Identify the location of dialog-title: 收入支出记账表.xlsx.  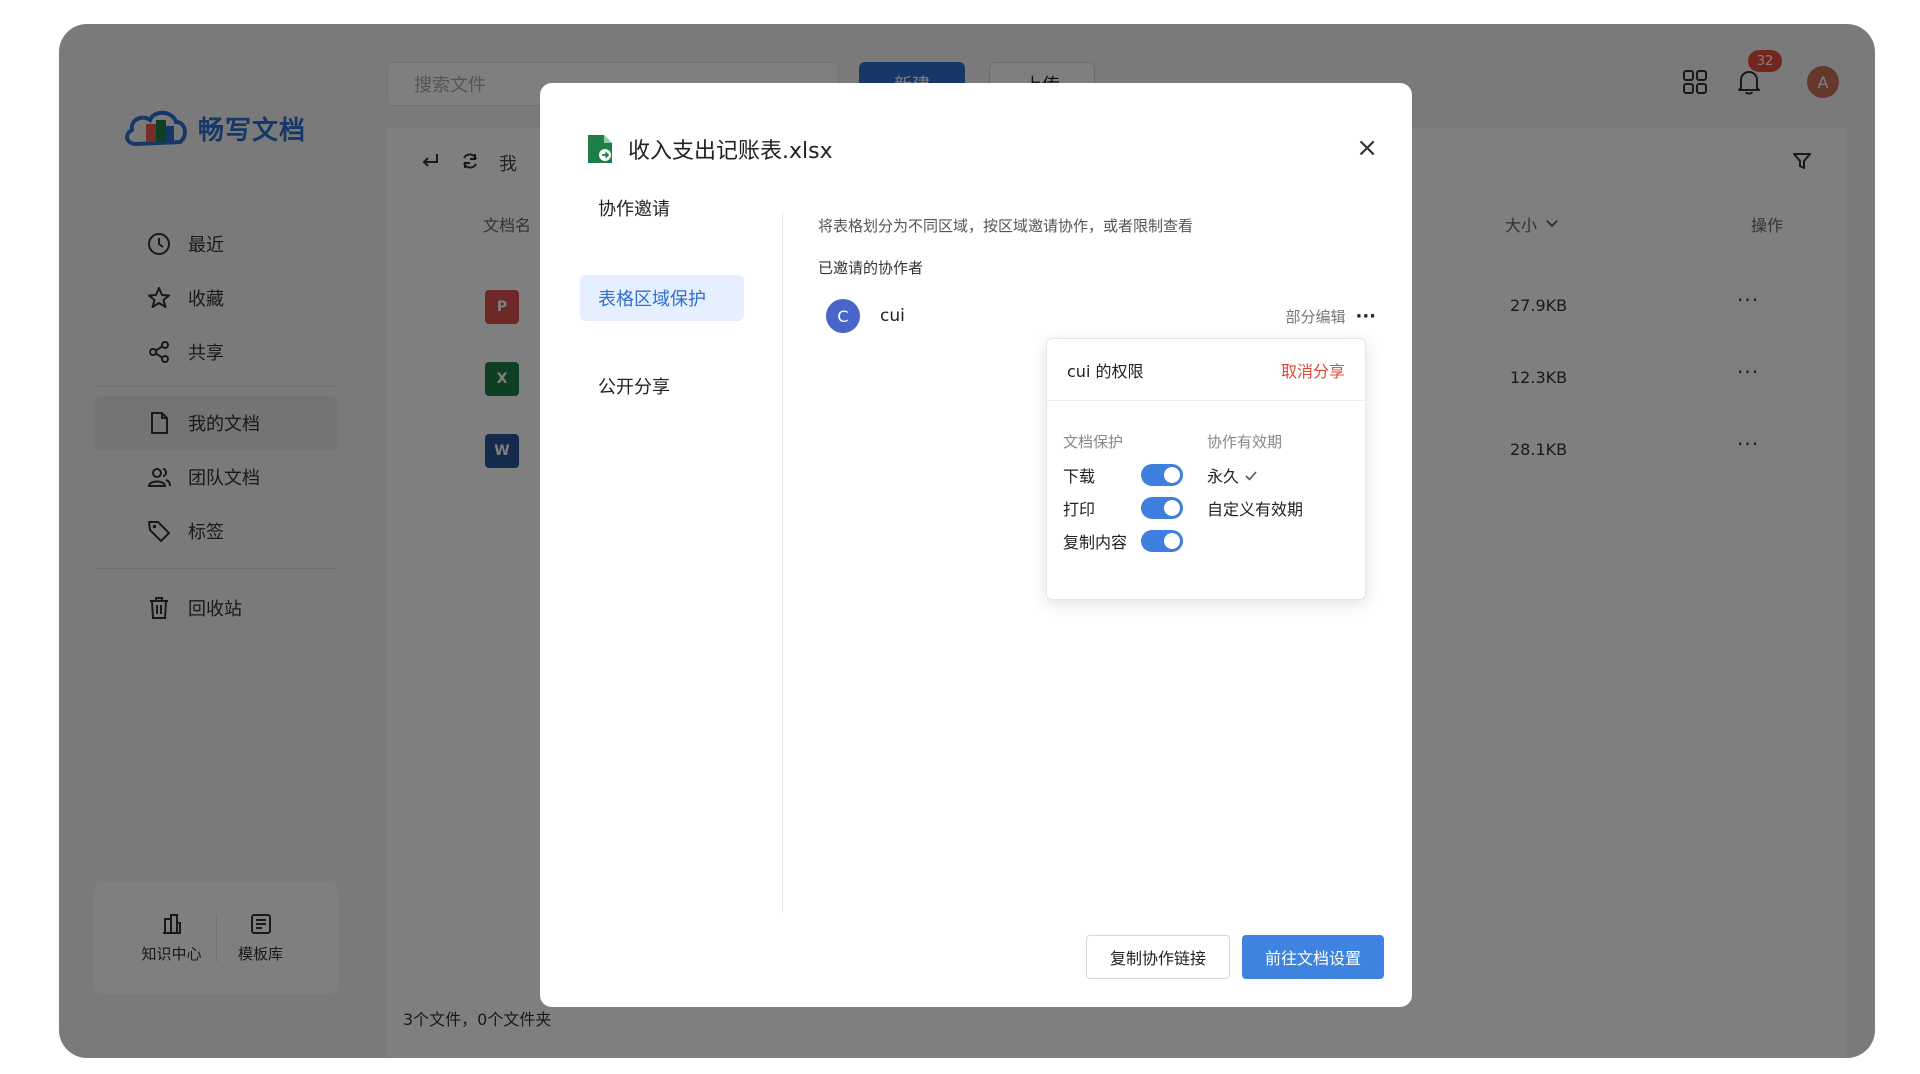
(709, 149).